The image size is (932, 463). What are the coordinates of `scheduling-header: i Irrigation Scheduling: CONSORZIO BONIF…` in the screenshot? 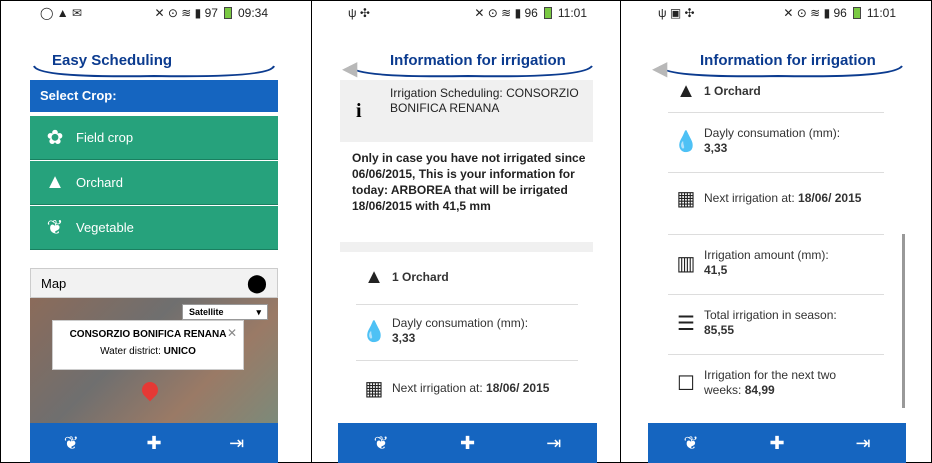 It's located at (466, 111).